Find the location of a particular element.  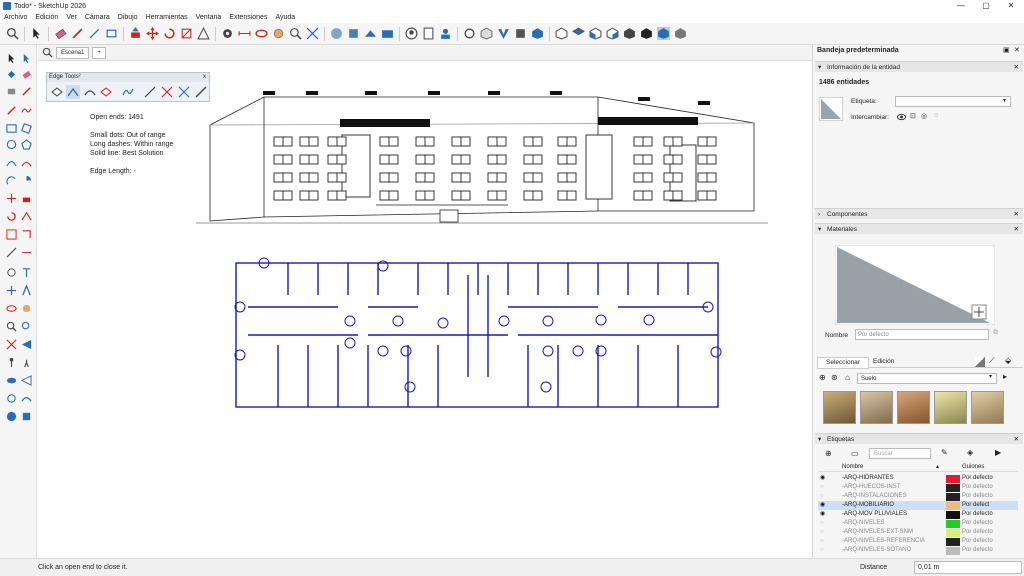

eye-icon is located at coordinates (901, 117).